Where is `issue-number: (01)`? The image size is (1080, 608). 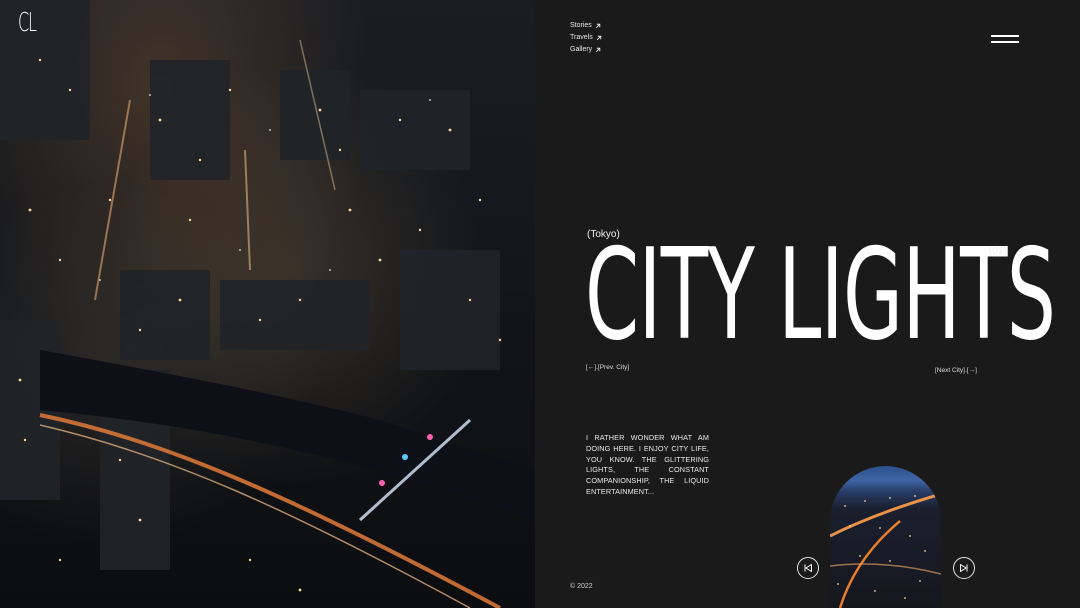 issue-number: (01) is located at coordinates (998, 251).